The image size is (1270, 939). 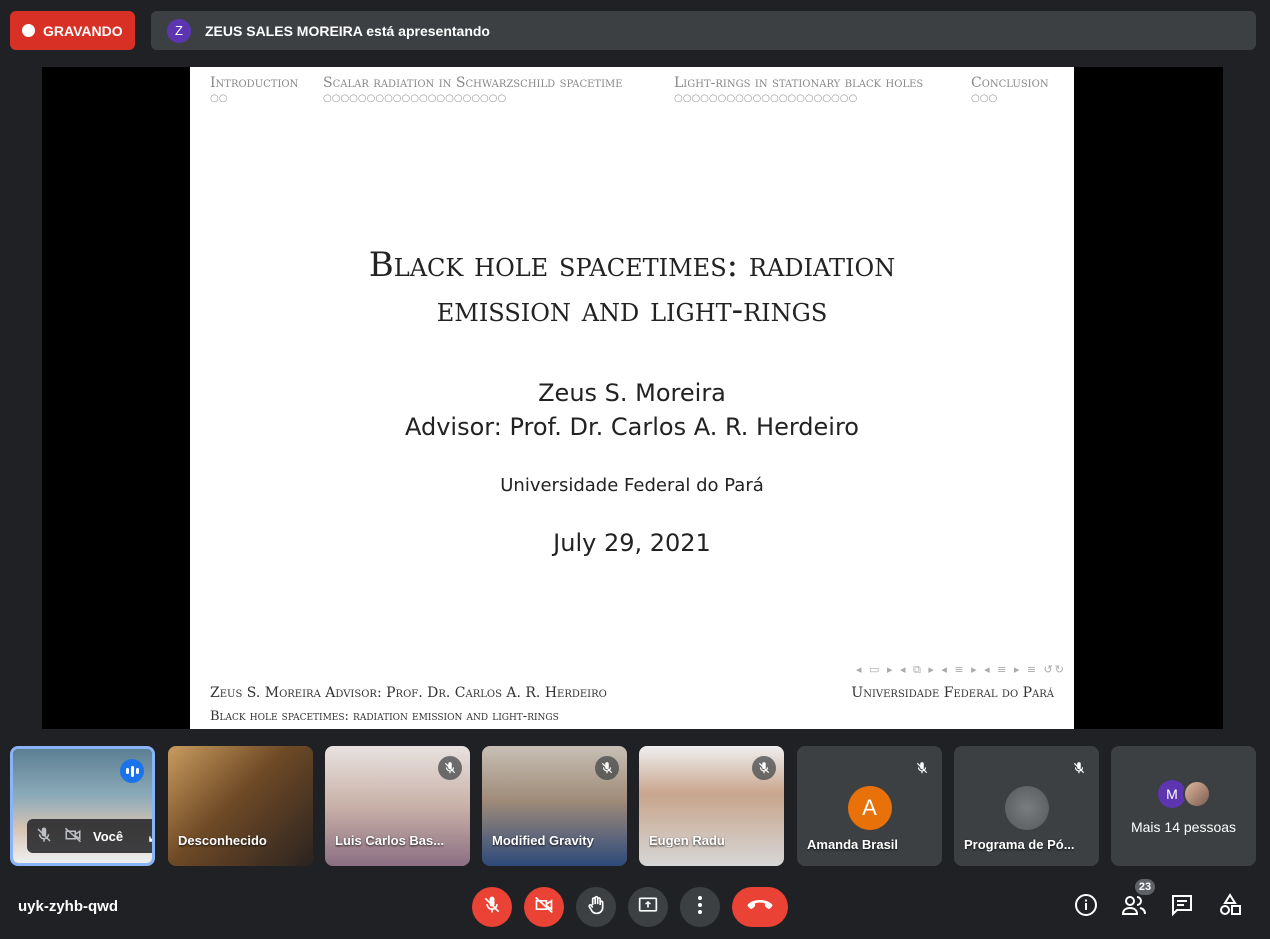 I want to click on slide-author: Zeus S. Moreira, so click(x=632, y=393).